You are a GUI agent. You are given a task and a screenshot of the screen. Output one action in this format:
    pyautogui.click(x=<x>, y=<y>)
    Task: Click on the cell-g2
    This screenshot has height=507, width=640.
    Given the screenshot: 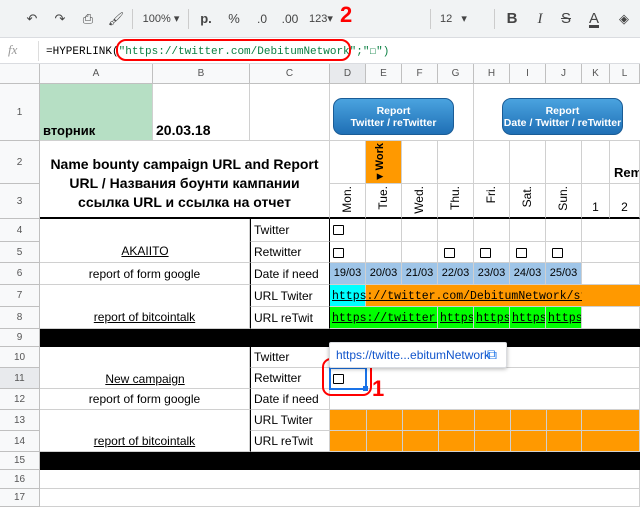 What is the action you would take?
    pyautogui.click(x=456, y=162)
    